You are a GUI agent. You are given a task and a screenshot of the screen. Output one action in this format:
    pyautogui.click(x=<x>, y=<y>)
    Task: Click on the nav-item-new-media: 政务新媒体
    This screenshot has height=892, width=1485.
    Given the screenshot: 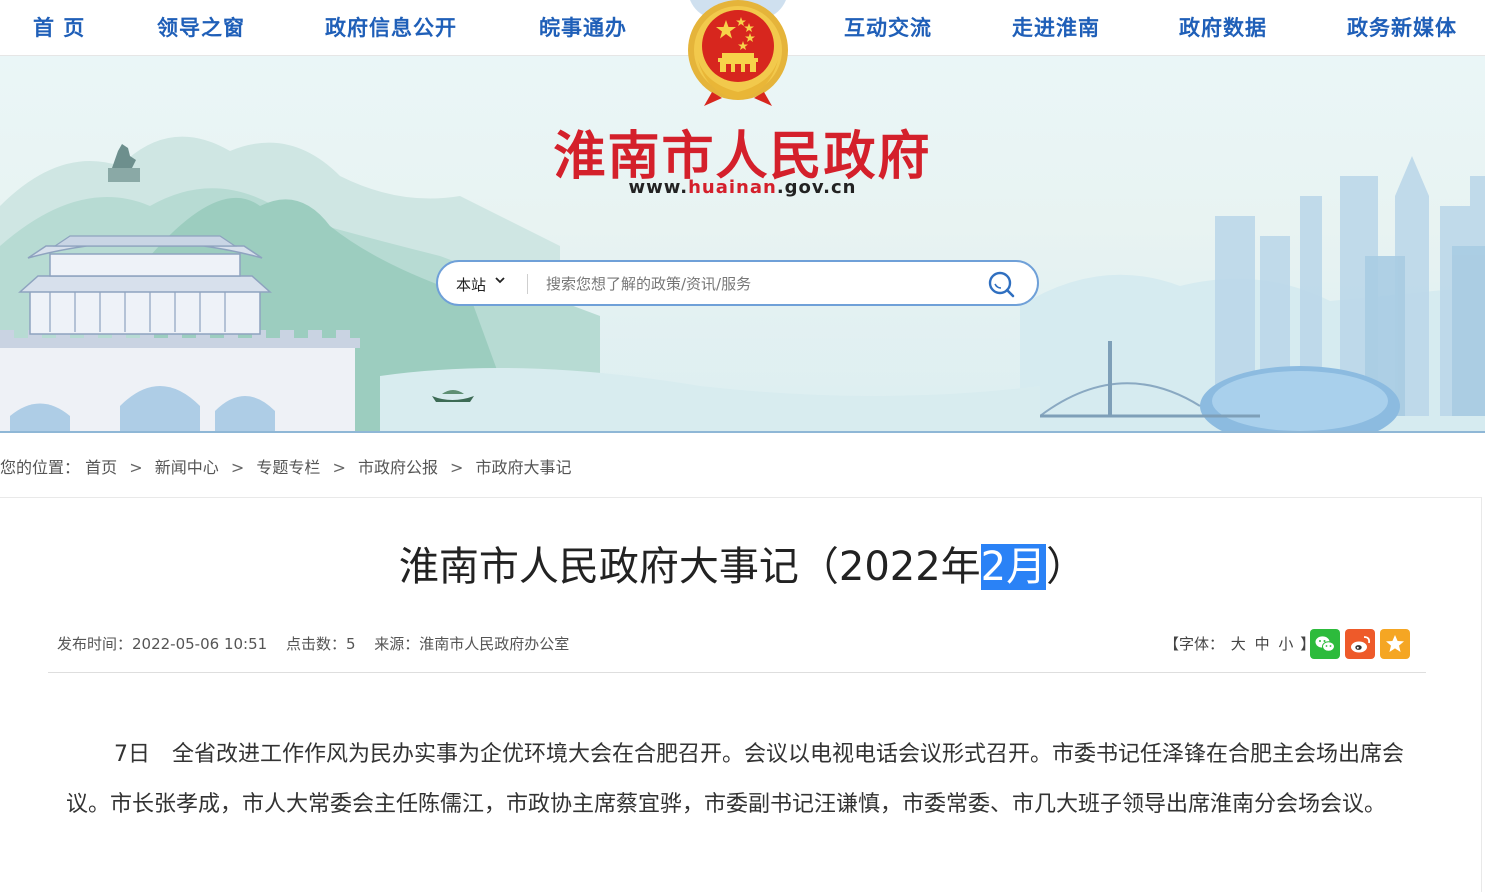 What is the action you would take?
    pyautogui.click(x=1402, y=27)
    